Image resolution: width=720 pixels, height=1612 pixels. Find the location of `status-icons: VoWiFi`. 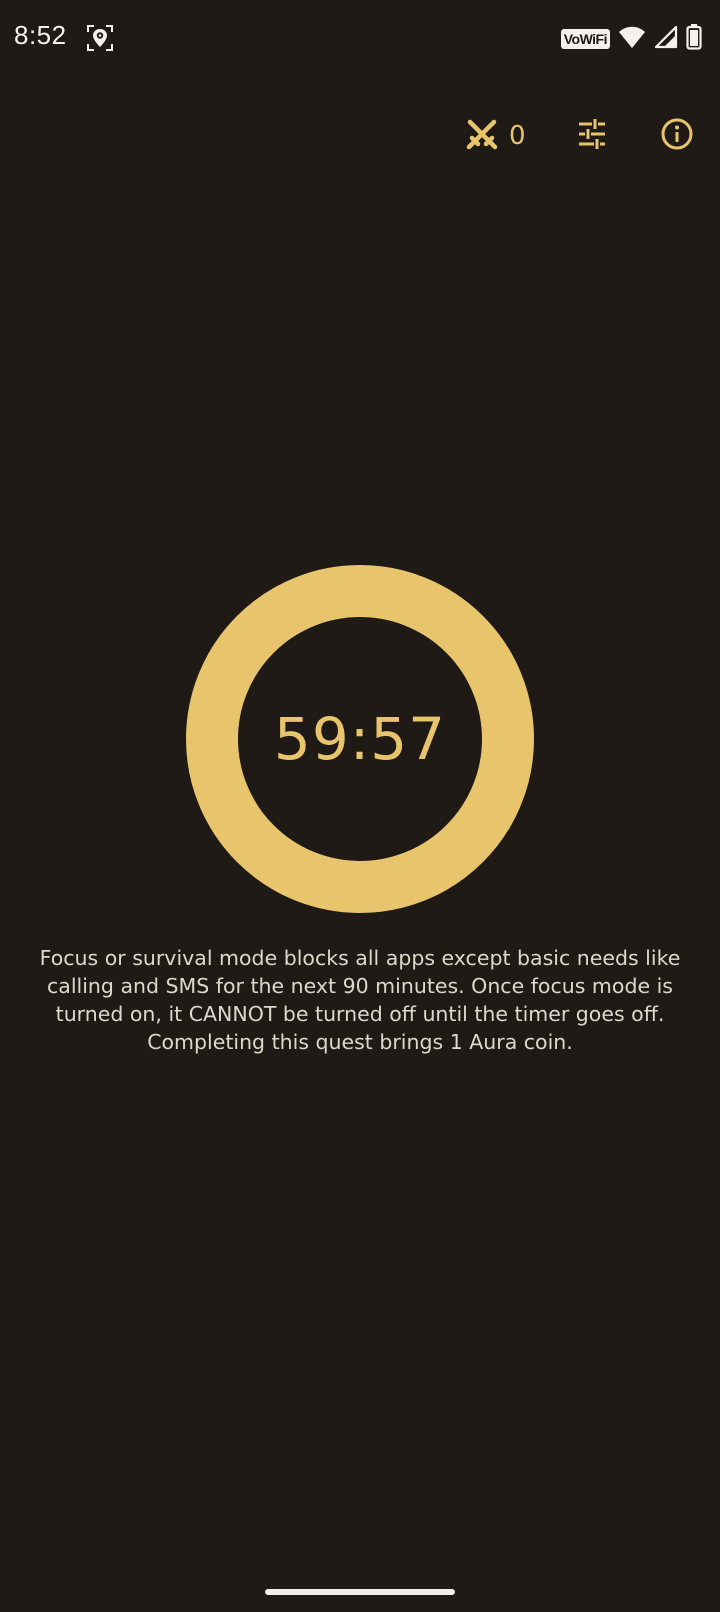

status-icons: VoWiFi is located at coordinates (631, 39).